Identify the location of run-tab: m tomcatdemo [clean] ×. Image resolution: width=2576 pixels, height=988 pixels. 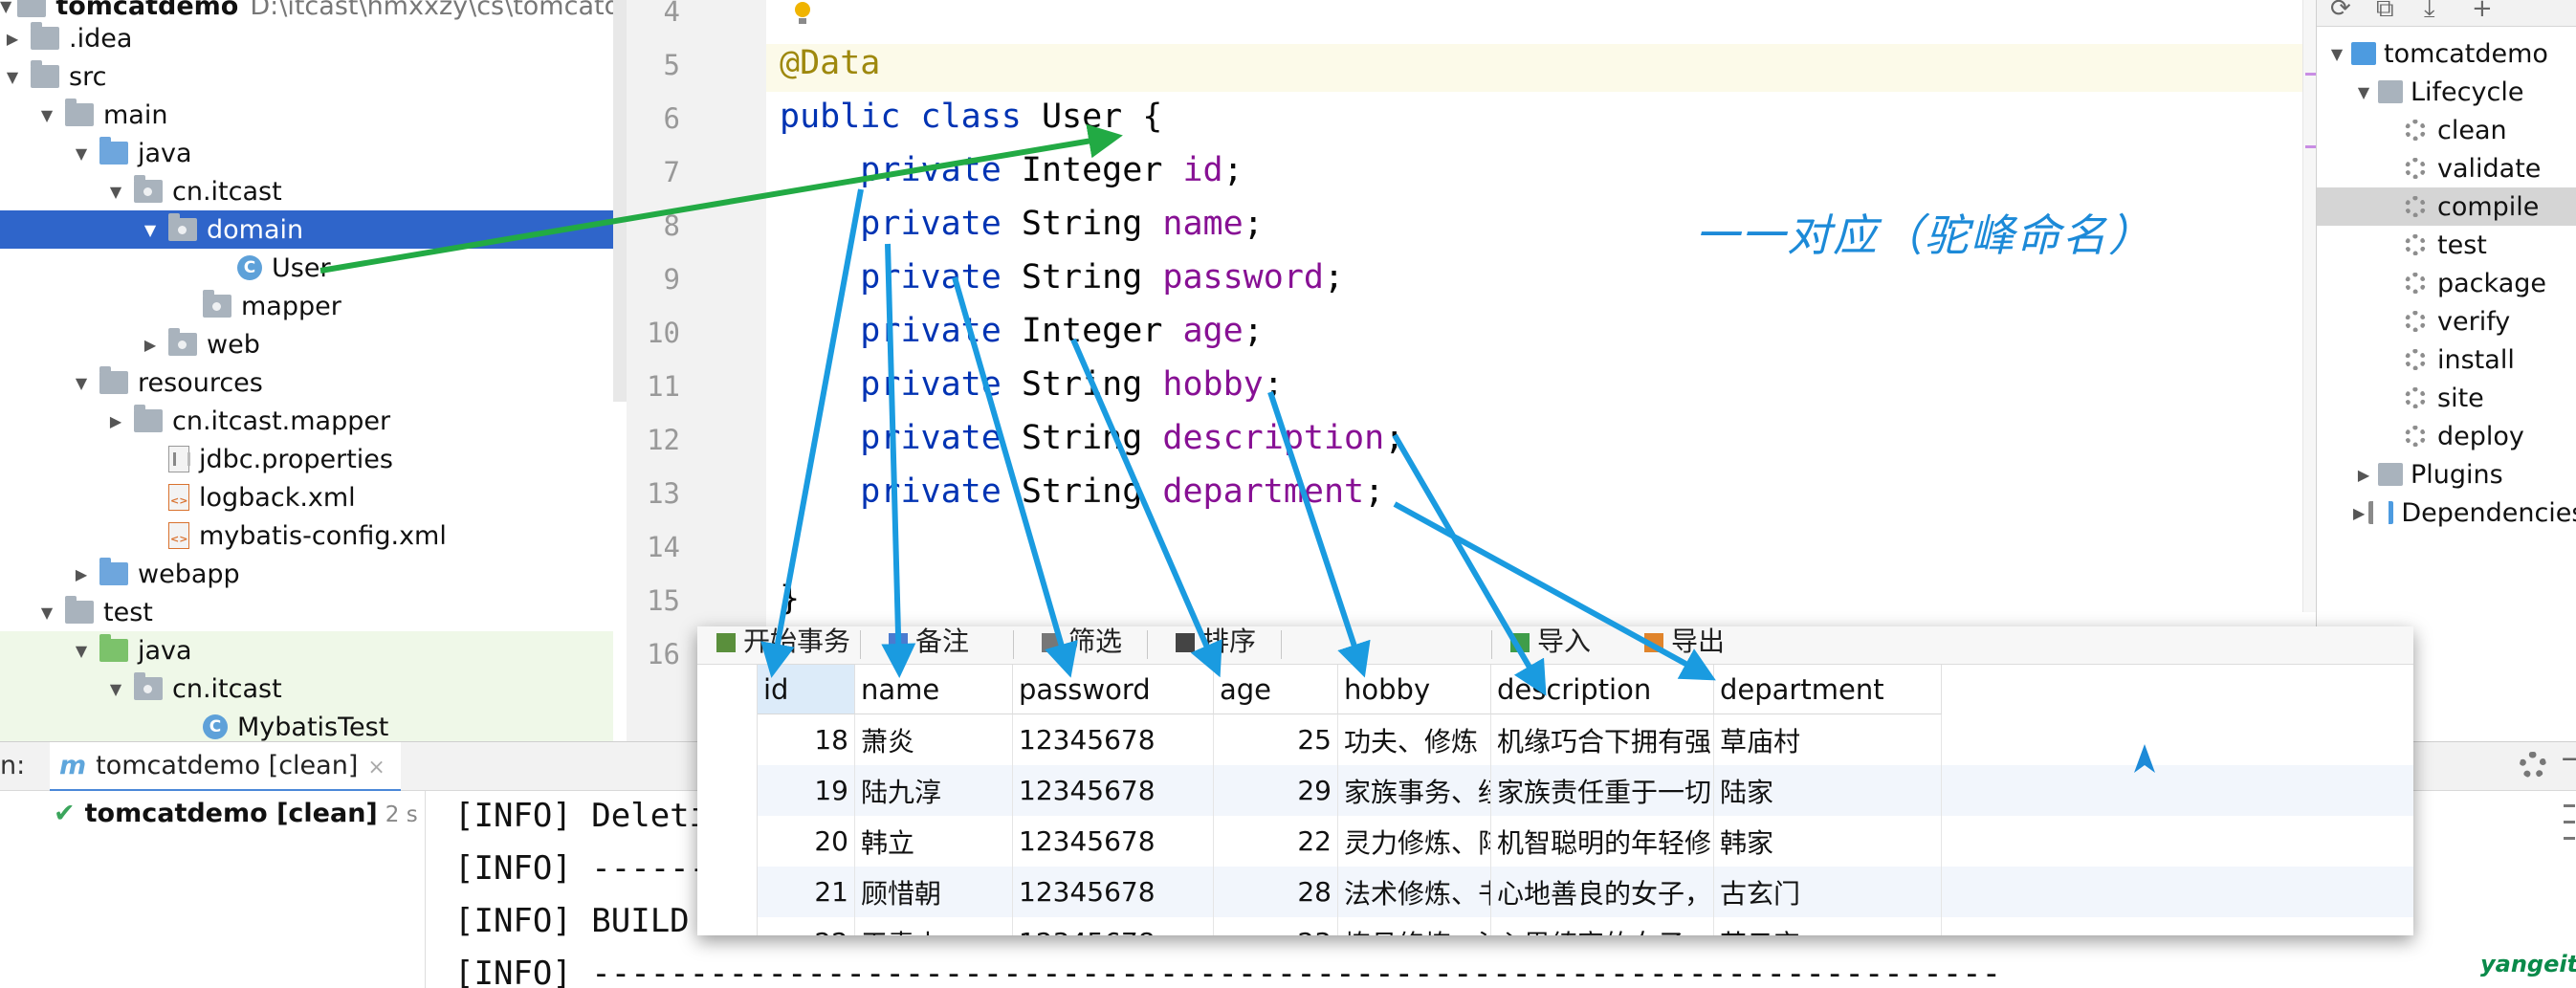
(225, 767).